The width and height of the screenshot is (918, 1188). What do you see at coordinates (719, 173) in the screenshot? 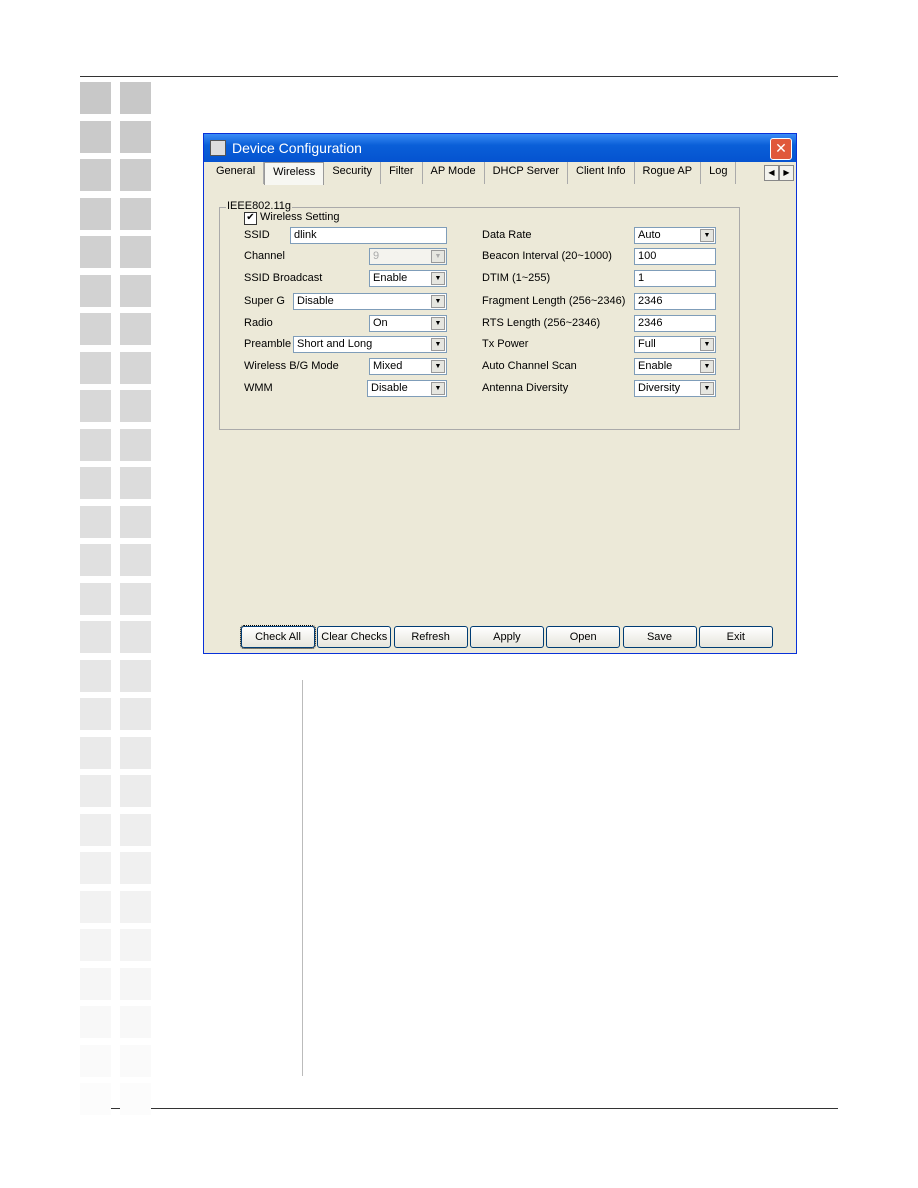
I see `tab-log: Log` at bounding box center [719, 173].